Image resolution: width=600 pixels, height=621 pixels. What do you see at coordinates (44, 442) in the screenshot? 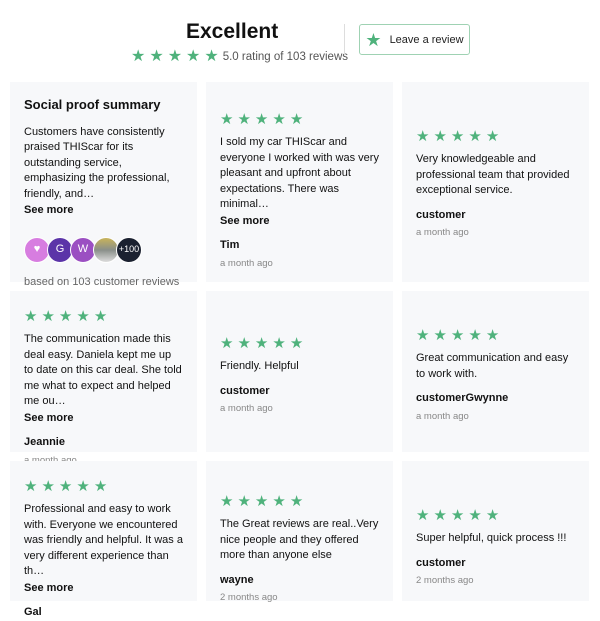
I see `reviewer-name: Jeannie` at bounding box center [44, 442].